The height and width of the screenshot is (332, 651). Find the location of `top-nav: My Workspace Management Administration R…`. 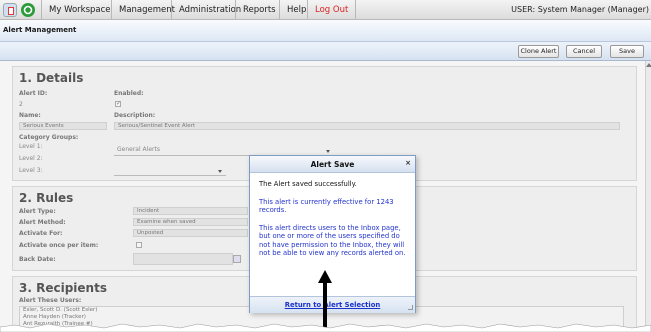

top-nav: My Workspace Management Administration R… is located at coordinates (325, 10).